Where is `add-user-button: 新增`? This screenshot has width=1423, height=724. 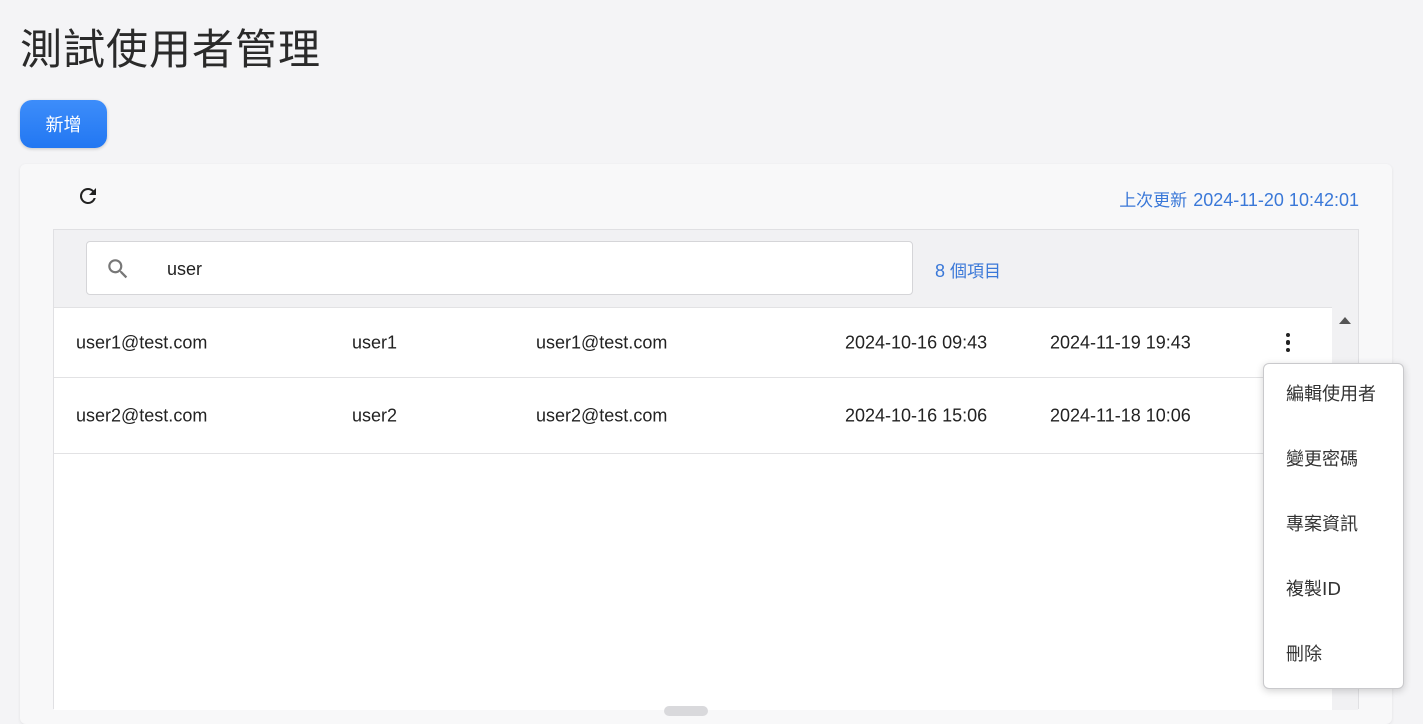
add-user-button: 新增 is located at coordinates (63, 124).